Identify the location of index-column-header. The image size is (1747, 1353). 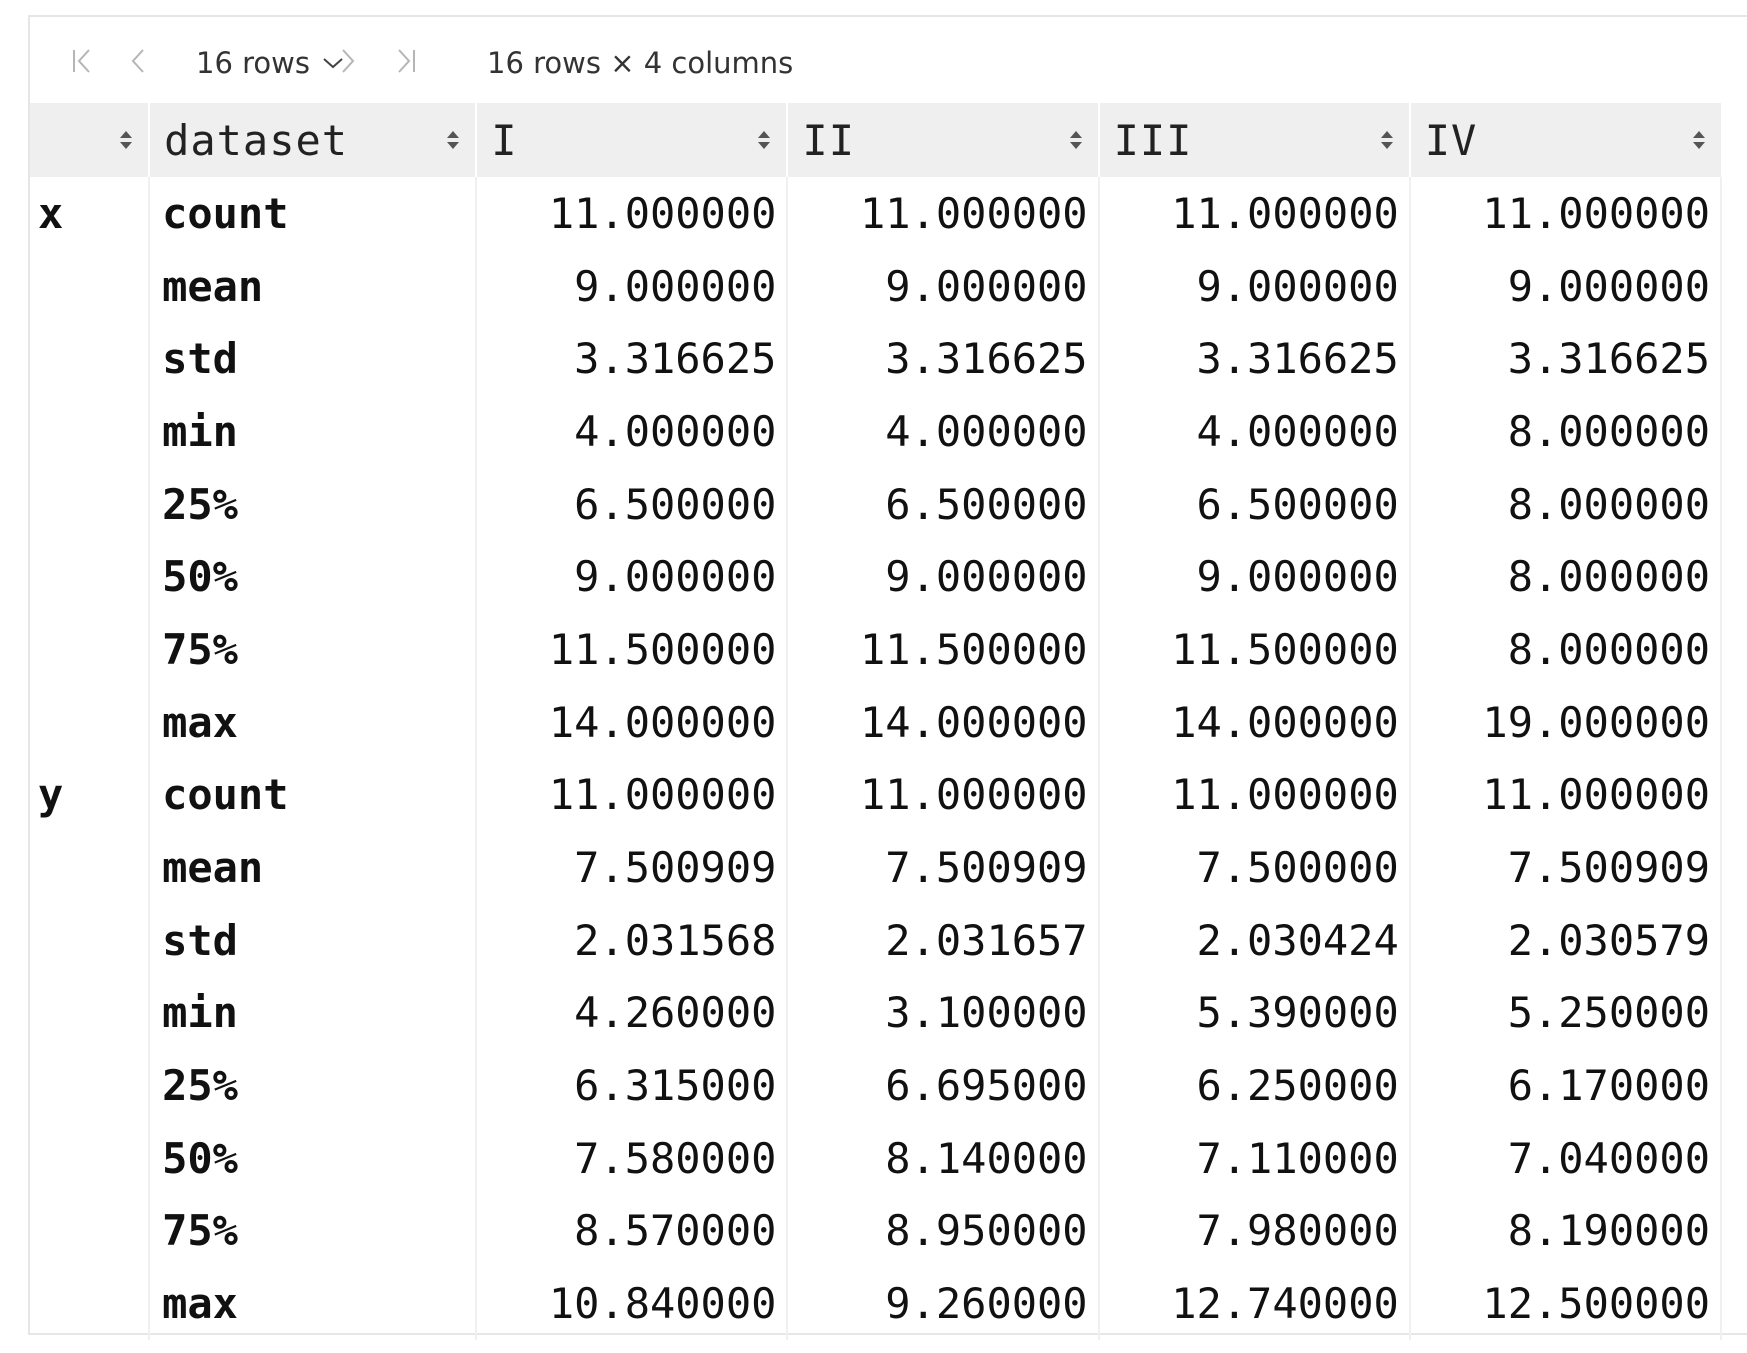
(90, 140).